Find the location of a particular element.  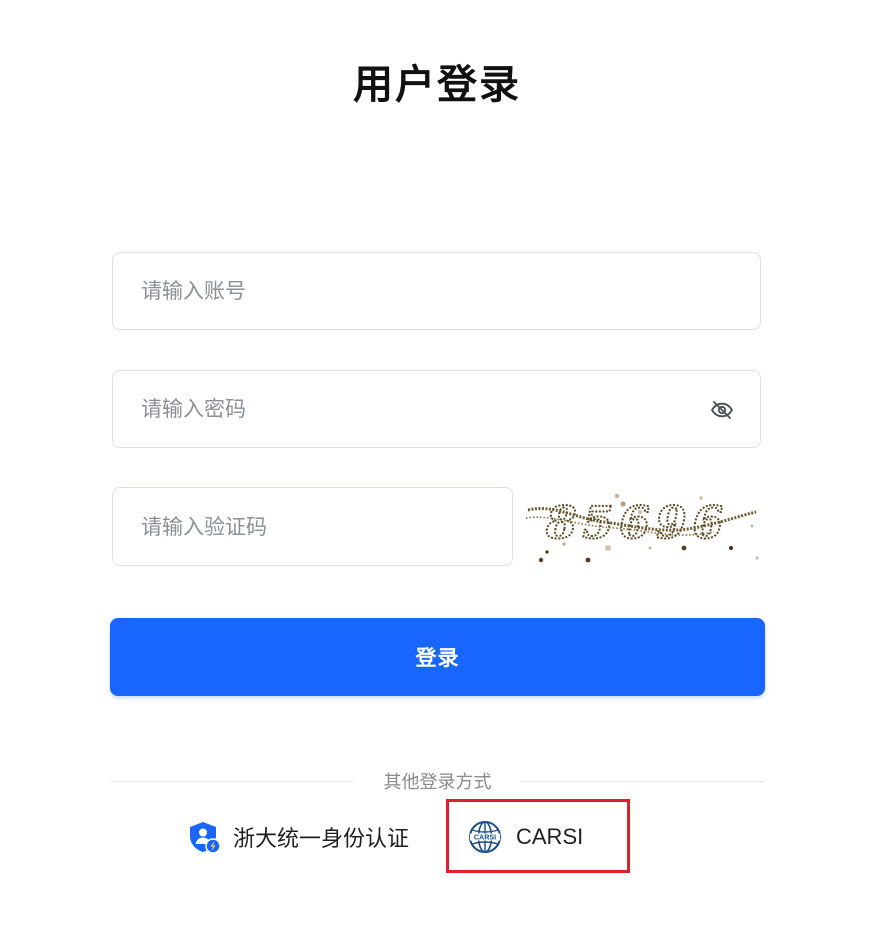

password-input is located at coordinates (436, 409).